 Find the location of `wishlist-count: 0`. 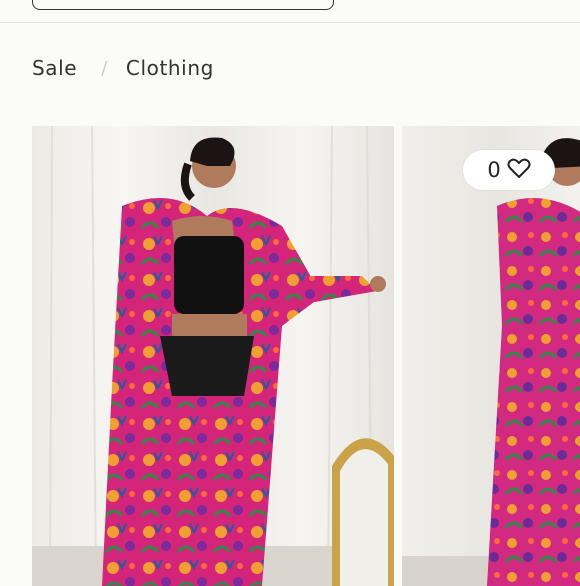

wishlist-count: 0 is located at coordinates (494, 170).